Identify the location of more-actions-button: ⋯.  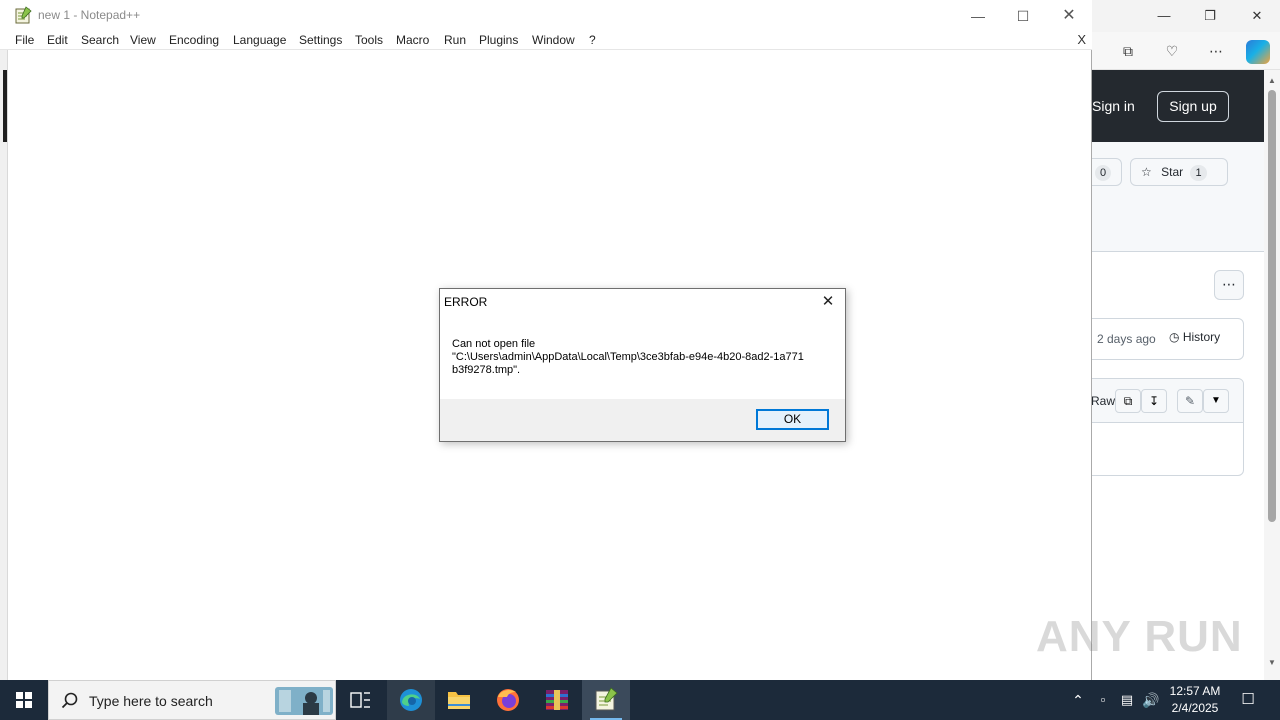
(1229, 285).